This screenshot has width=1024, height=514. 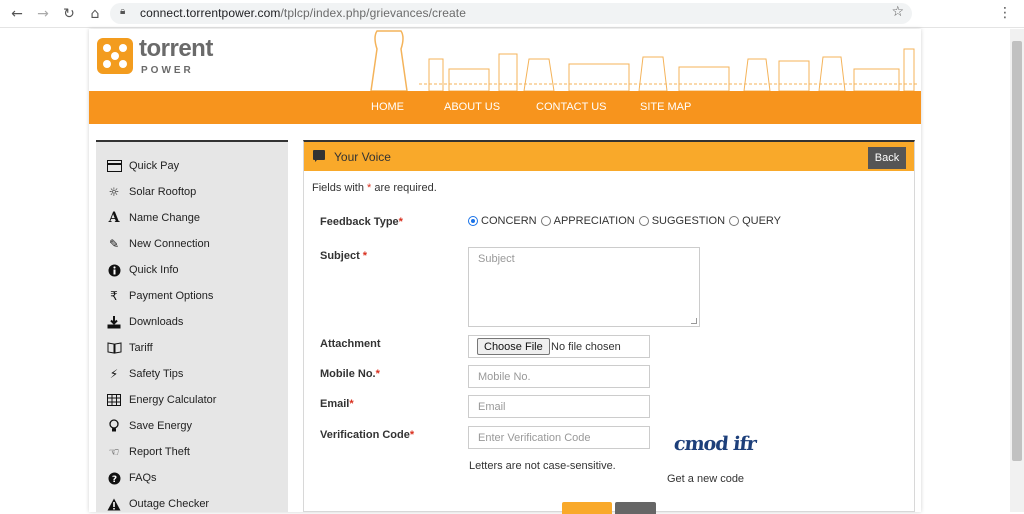 What do you see at coordinates (114, 504) in the screenshot?
I see `warning-icon` at bounding box center [114, 504].